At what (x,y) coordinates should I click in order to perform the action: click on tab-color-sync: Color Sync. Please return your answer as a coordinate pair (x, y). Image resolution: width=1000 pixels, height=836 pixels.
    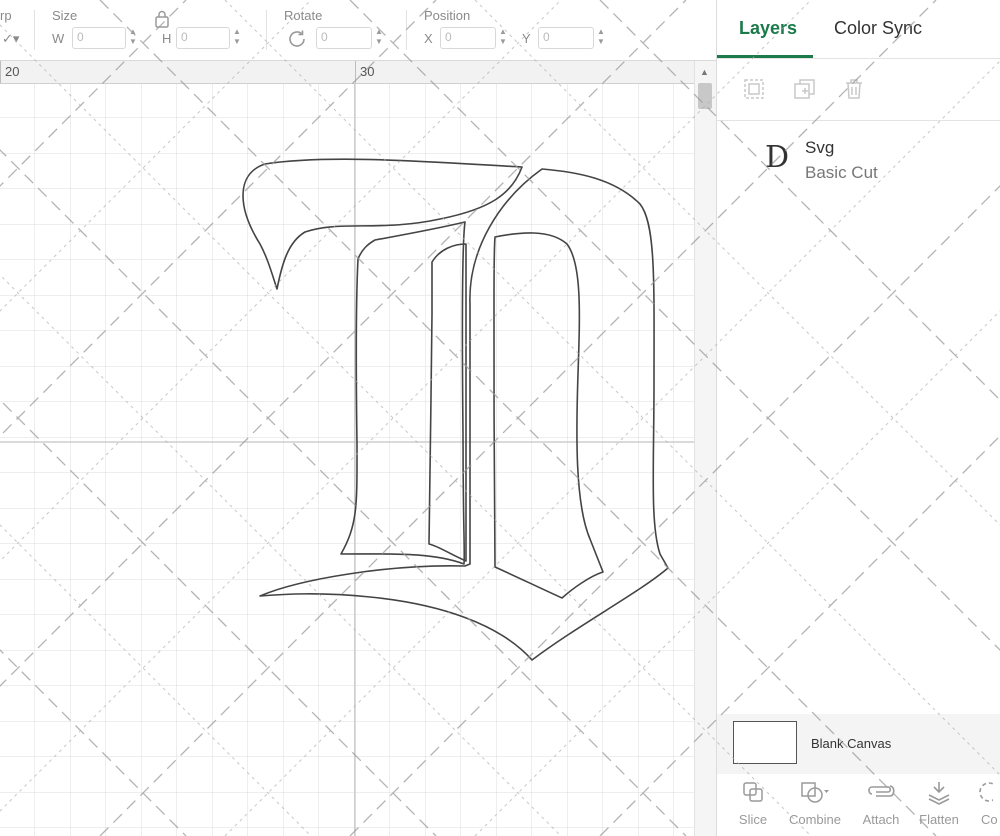
    Looking at the image, I should click on (878, 28).